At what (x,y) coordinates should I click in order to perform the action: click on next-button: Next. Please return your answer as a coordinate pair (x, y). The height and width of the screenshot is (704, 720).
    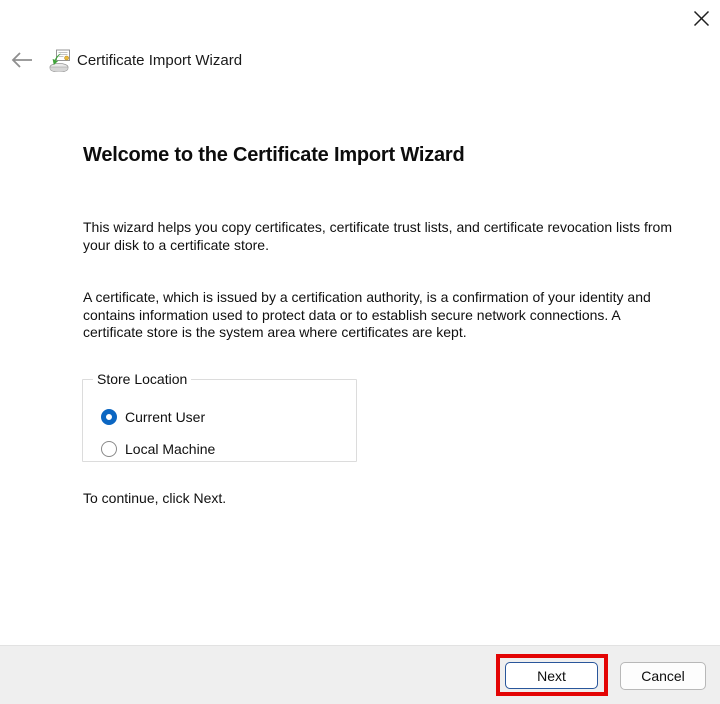
    Looking at the image, I should click on (551, 675).